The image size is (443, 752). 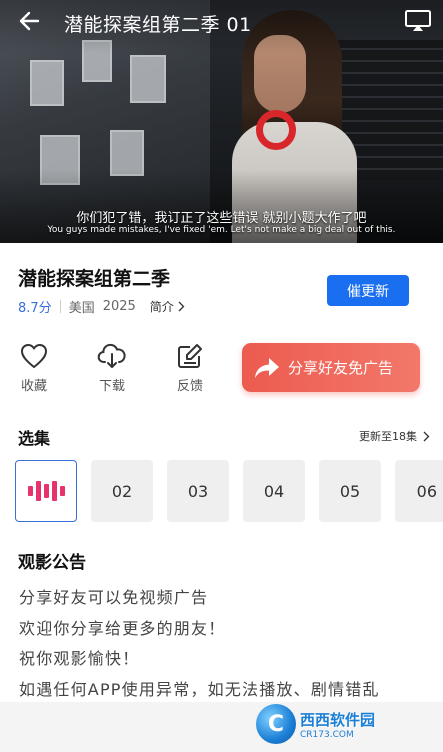 I want to click on back-button, so click(x=29, y=23).